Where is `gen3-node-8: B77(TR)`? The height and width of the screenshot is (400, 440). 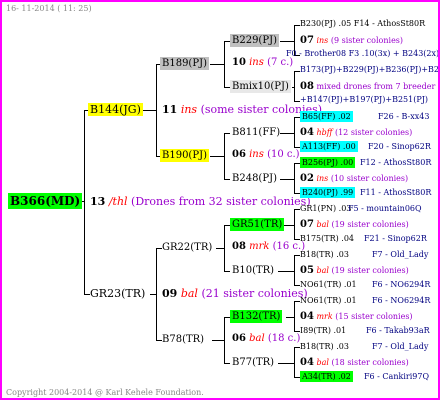 gen3-node-8: B77(TR) is located at coordinates (253, 362).